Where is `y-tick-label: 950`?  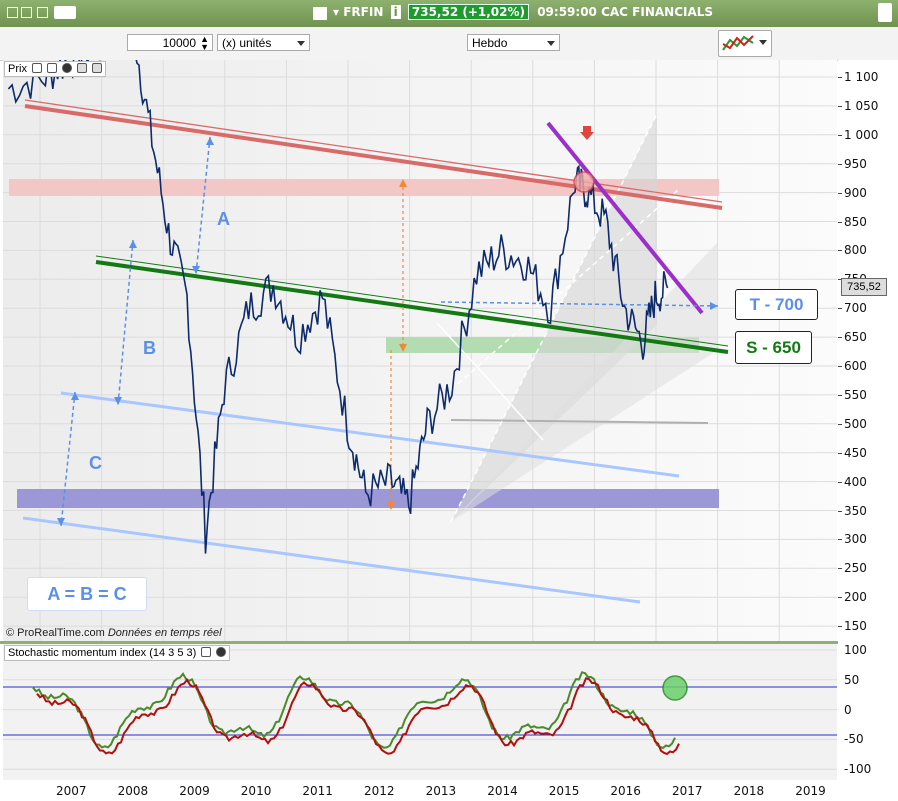 y-tick-label: 950 is located at coordinates (855, 163).